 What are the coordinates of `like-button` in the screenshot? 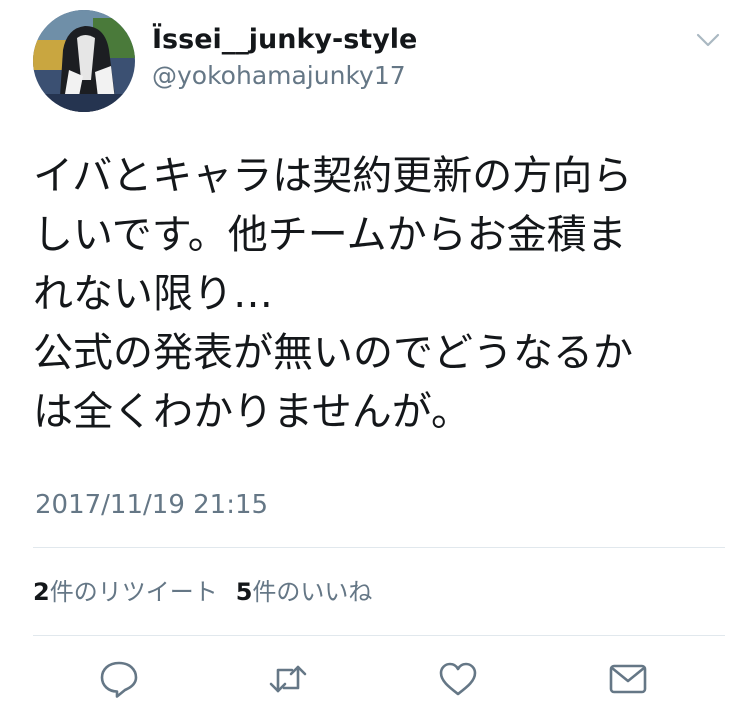 It's located at (458, 679).